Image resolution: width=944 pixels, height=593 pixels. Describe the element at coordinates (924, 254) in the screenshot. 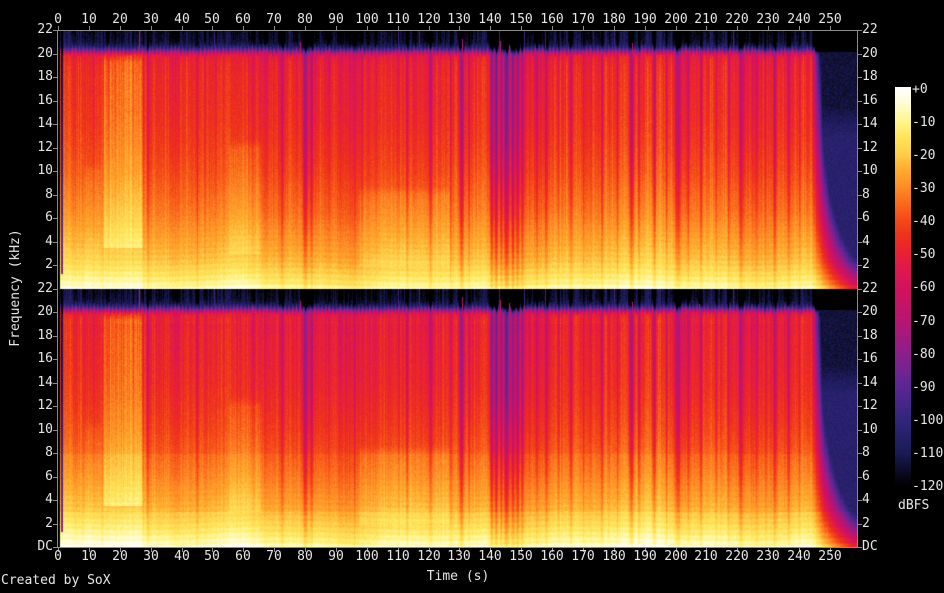

I see `colorbar-tick-label: -50` at that location.